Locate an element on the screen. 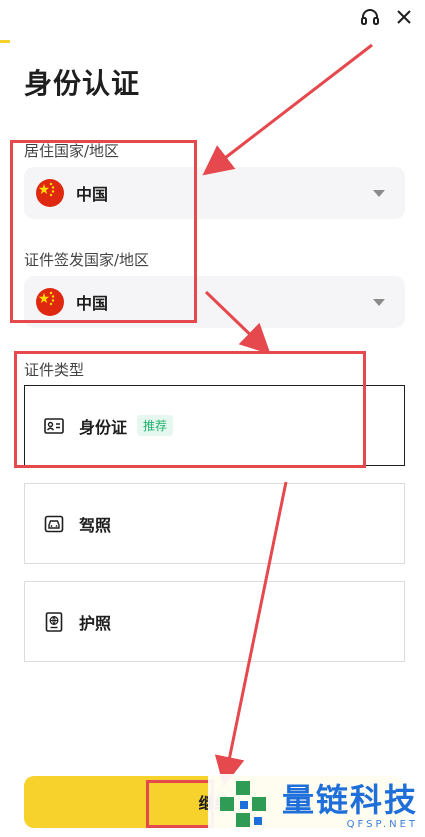 This screenshot has height=837, width=425. car-icon is located at coordinates (54, 524).